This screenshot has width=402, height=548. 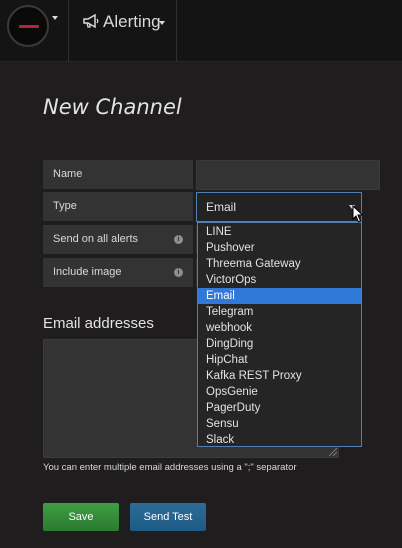 What do you see at coordinates (132, 21) in the screenshot?
I see `section-title: Alerting` at bounding box center [132, 21].